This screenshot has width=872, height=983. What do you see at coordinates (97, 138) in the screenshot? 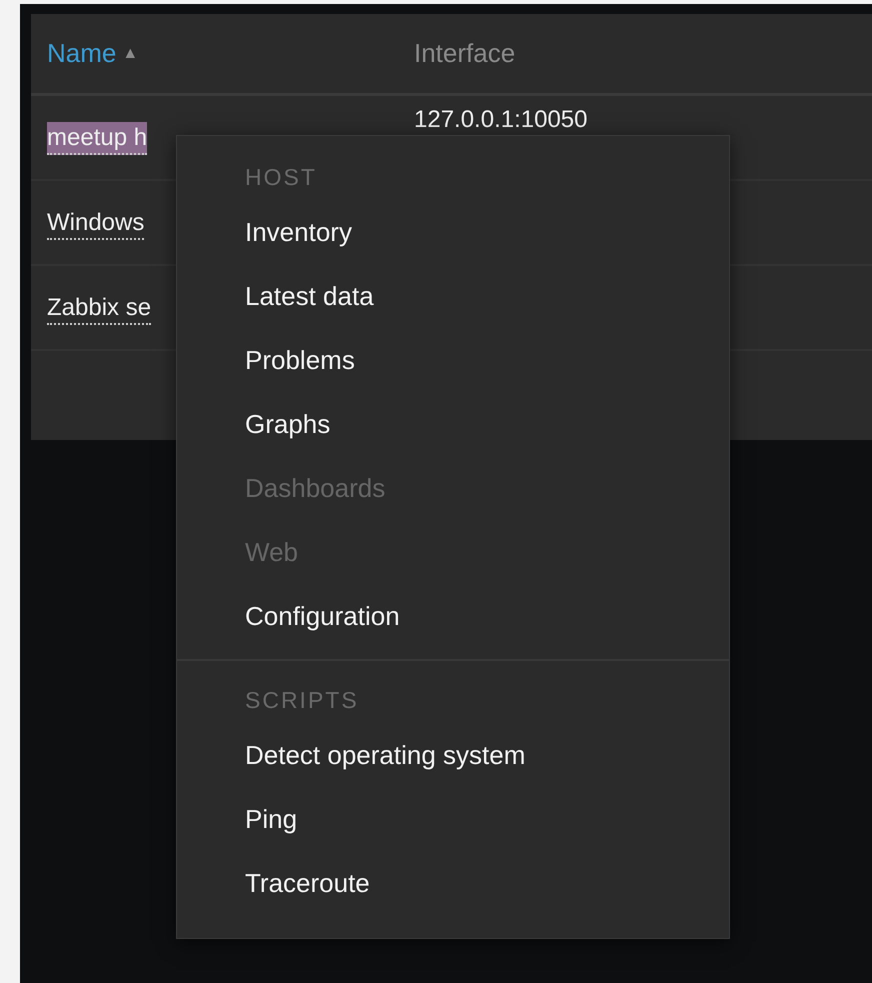
I see `host-link: meetup h` at bounding box center [97, 138].